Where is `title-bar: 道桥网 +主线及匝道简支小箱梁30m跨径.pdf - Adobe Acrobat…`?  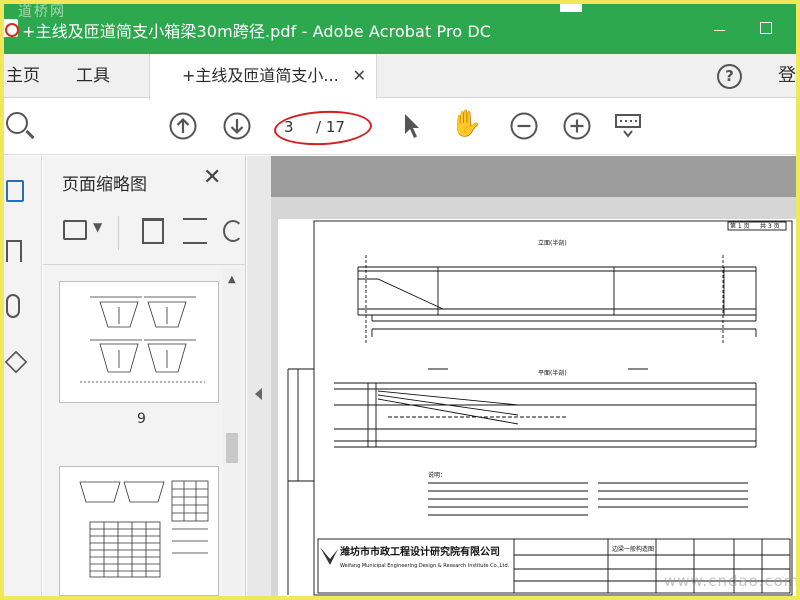 title-bar: 道桥网 +主线及匝道简支小箱梁30m跨径.pdf - Adobe Acrobat… is located at coordinates (400, 29).